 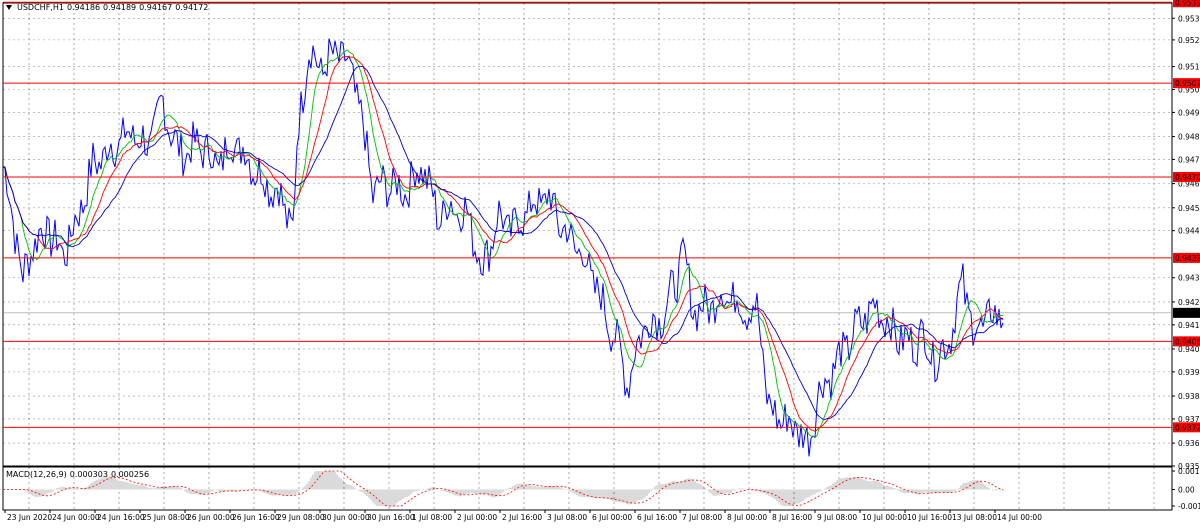 I want to click on price-axis-label: 0.94585, so click(x=1189, y=208).